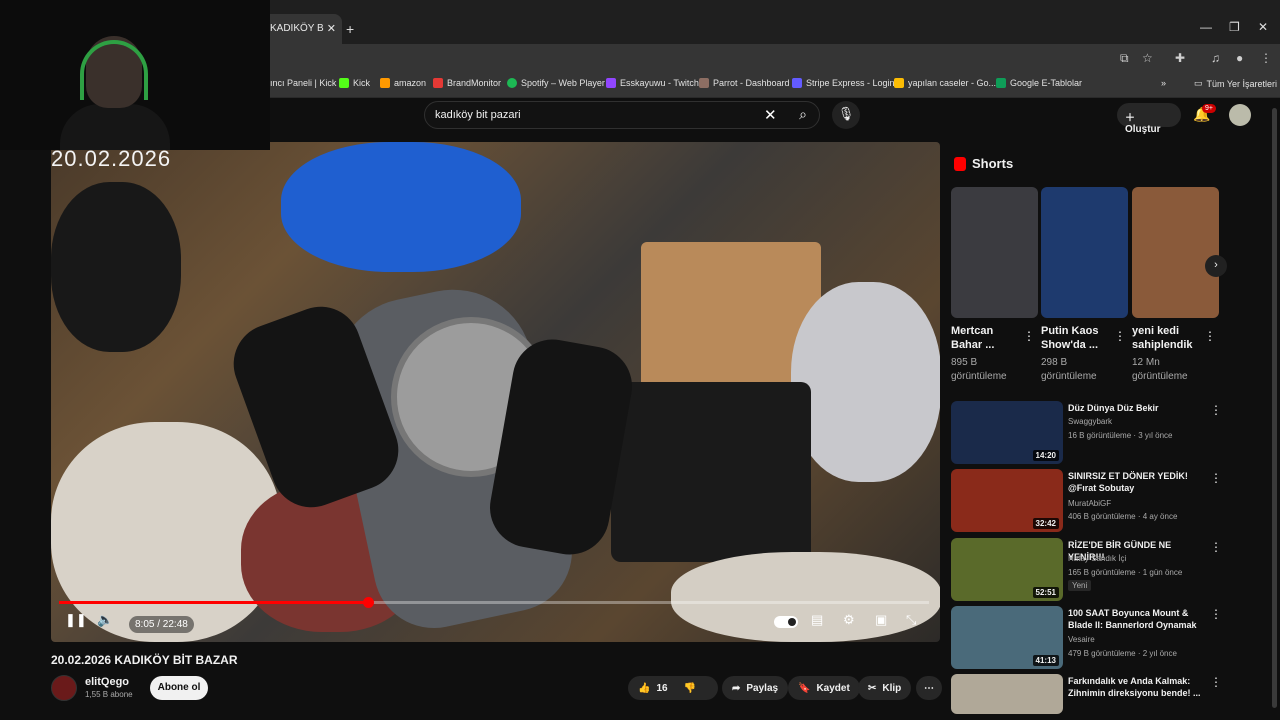 The width and height of the screenshot is (1280, 720). I want to click on share-icon: ➦, so click(736, 688).